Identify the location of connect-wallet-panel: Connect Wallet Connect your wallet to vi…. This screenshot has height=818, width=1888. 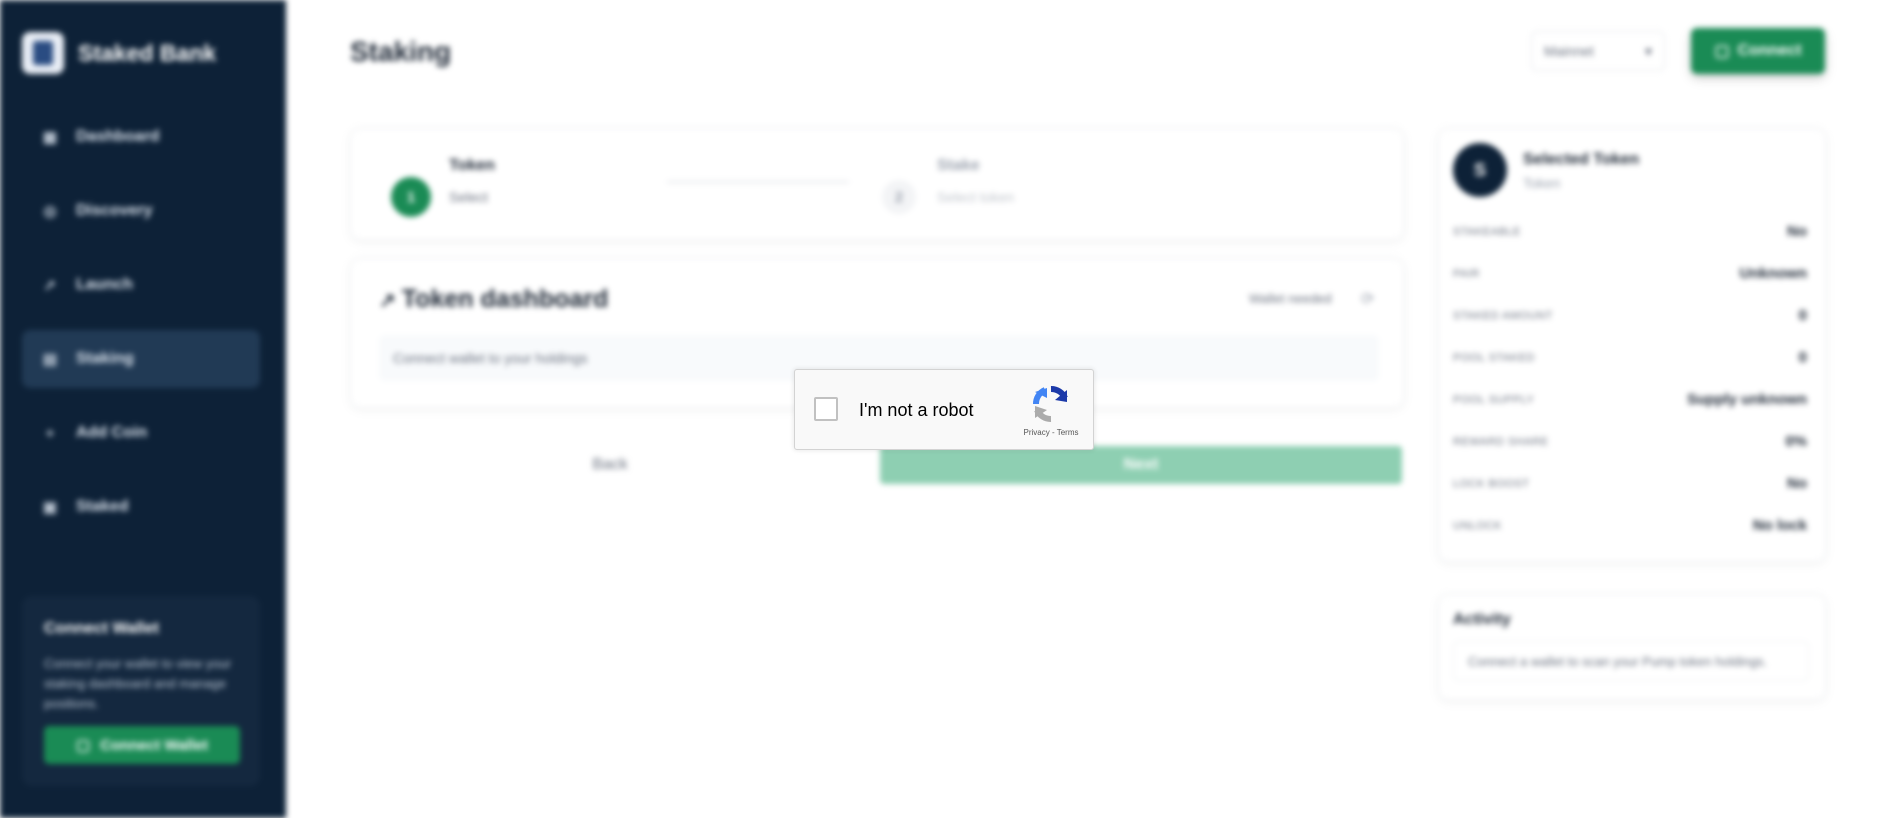
(141, 691).